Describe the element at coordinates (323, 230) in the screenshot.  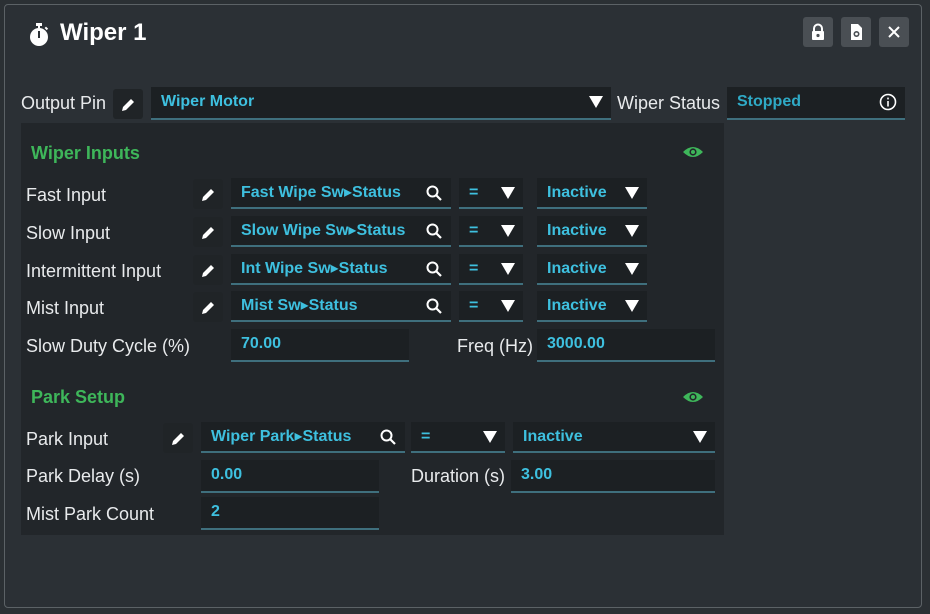
I see `slow-input-source: Slow Wipe Sw▸Status` at that location.